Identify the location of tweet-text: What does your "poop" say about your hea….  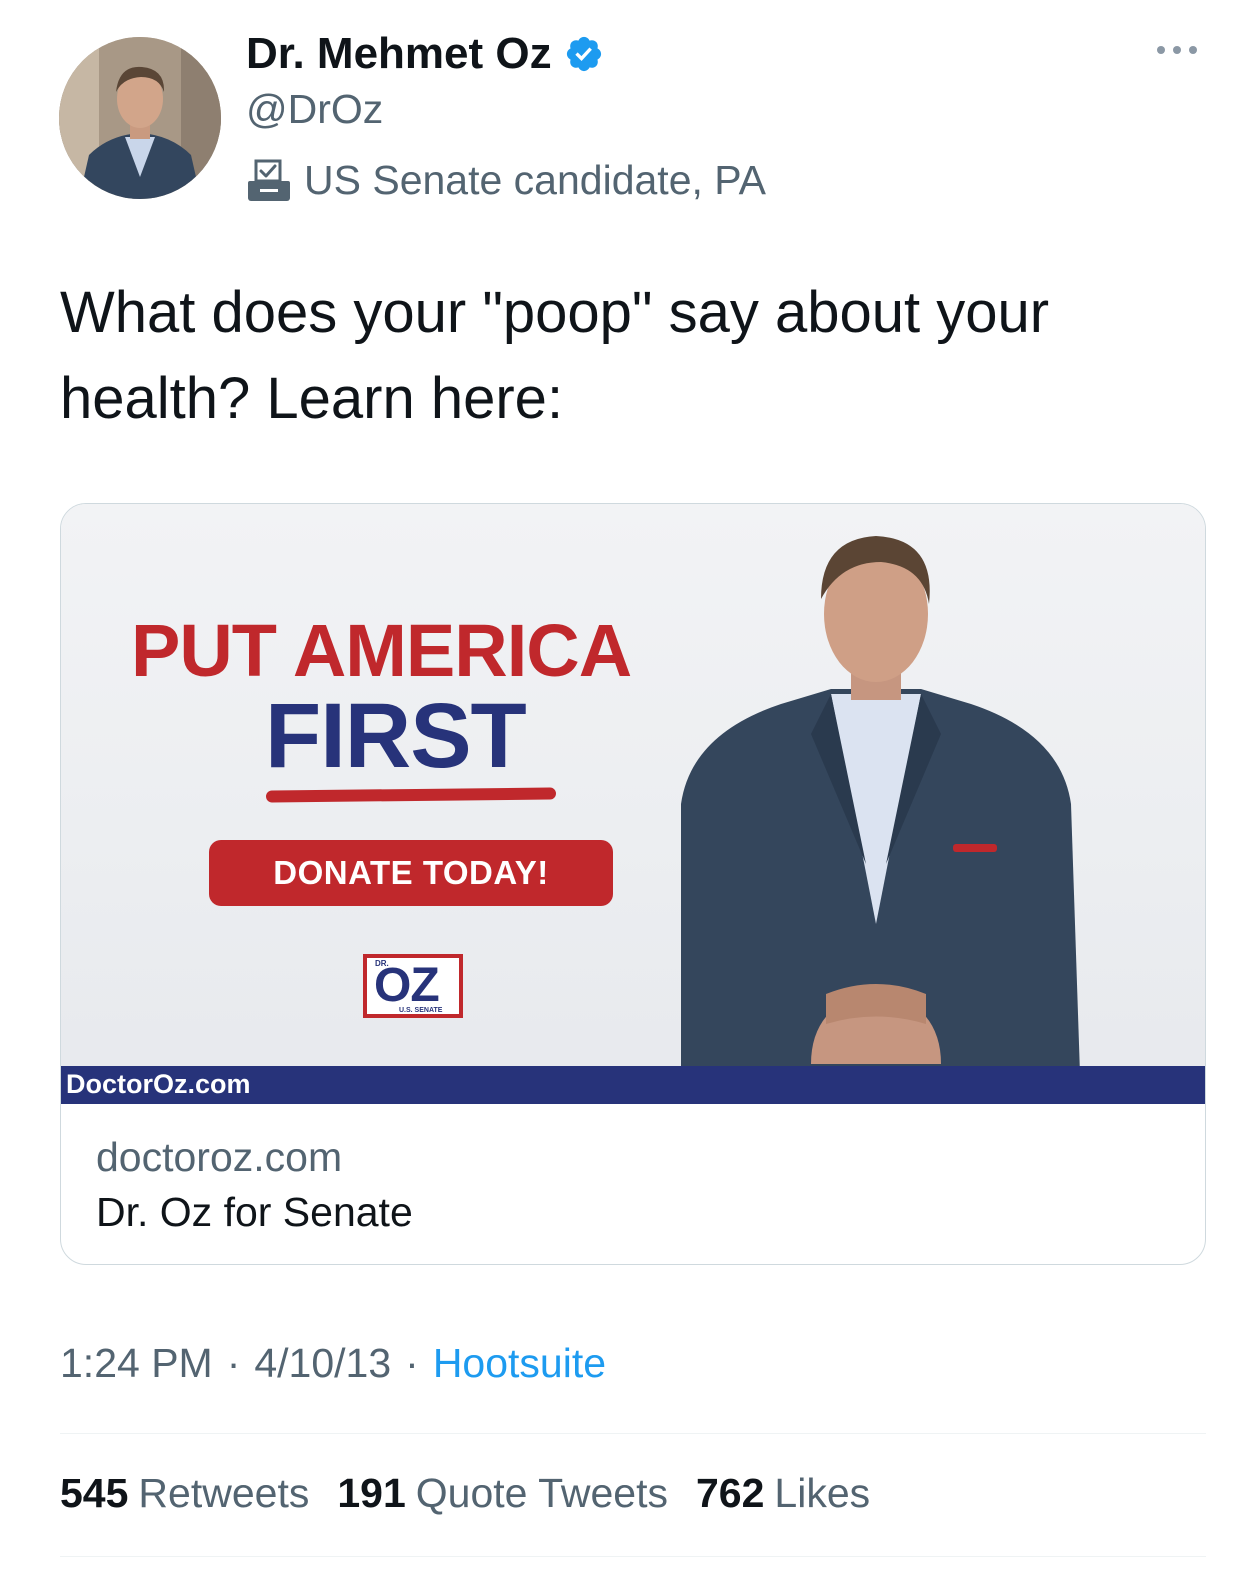
(563, 355).